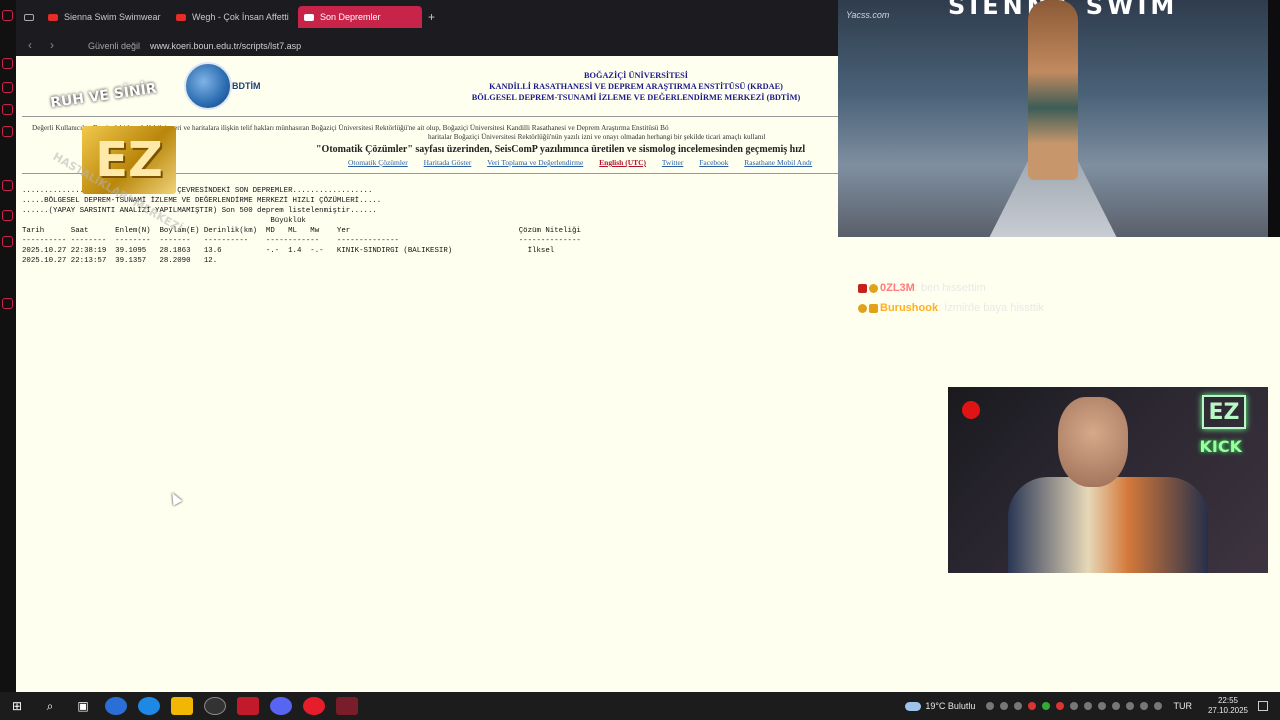 The height and width of the screenshot is (720, 1280). Describe the element at coordinates (1144, 706) in the screenshot. I see `network-icon` at that location.